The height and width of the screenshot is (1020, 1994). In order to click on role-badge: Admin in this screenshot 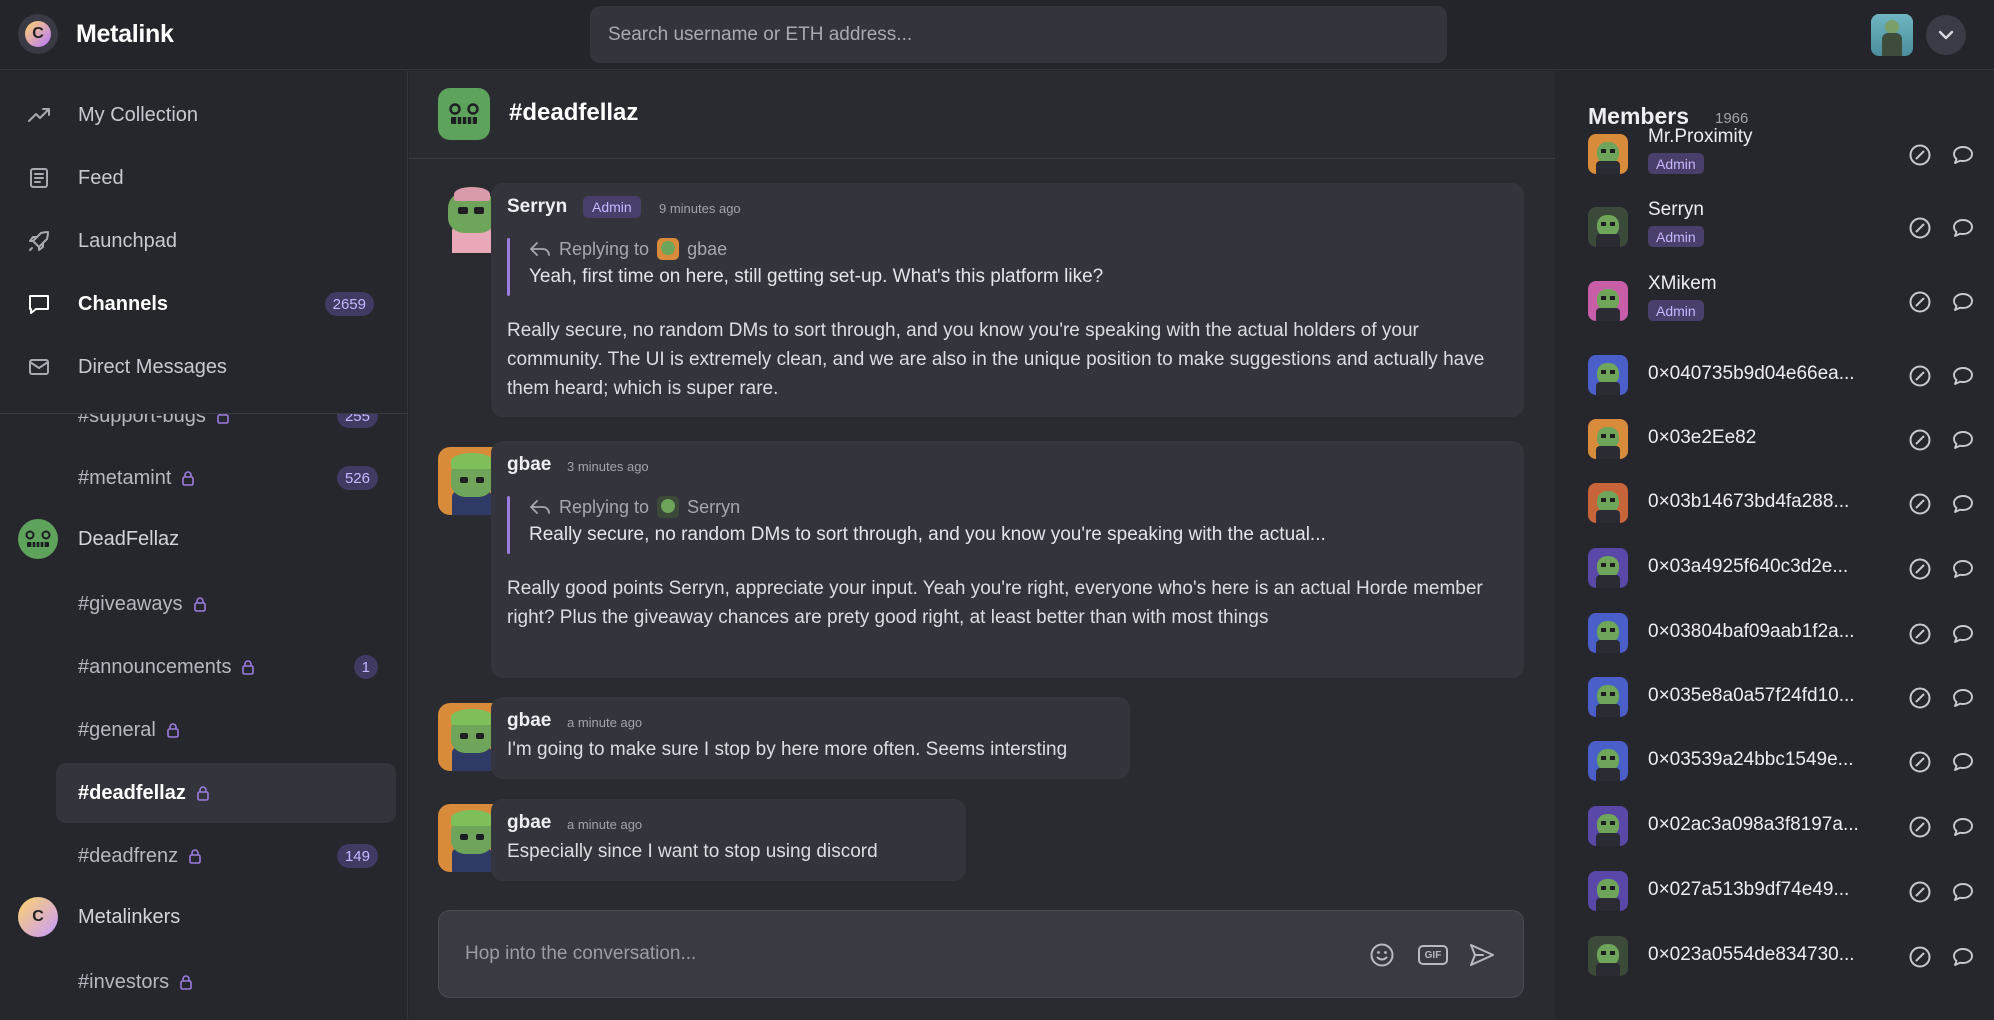, I will do `click(612, 207)`.